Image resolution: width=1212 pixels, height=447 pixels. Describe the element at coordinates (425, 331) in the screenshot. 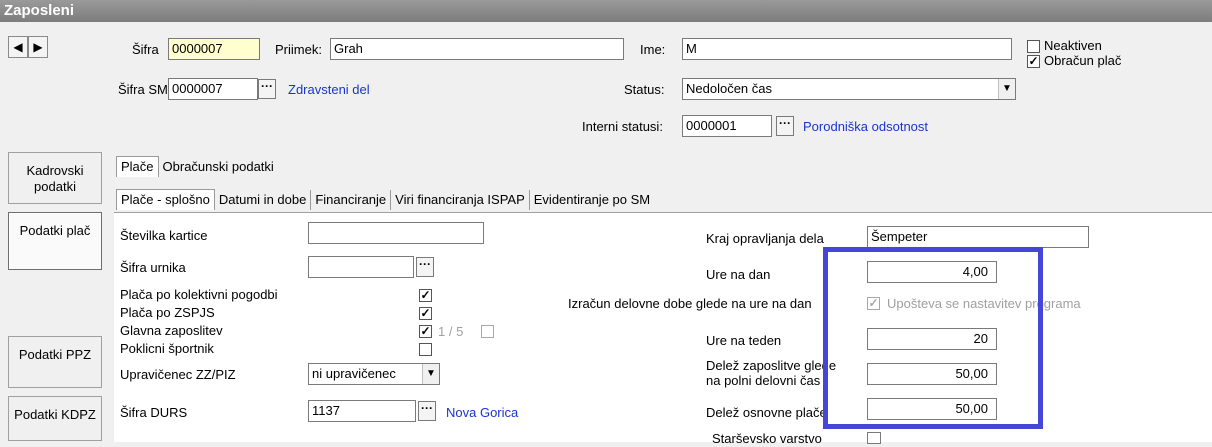

I see `glavna-checkbox: ✓` at that location.